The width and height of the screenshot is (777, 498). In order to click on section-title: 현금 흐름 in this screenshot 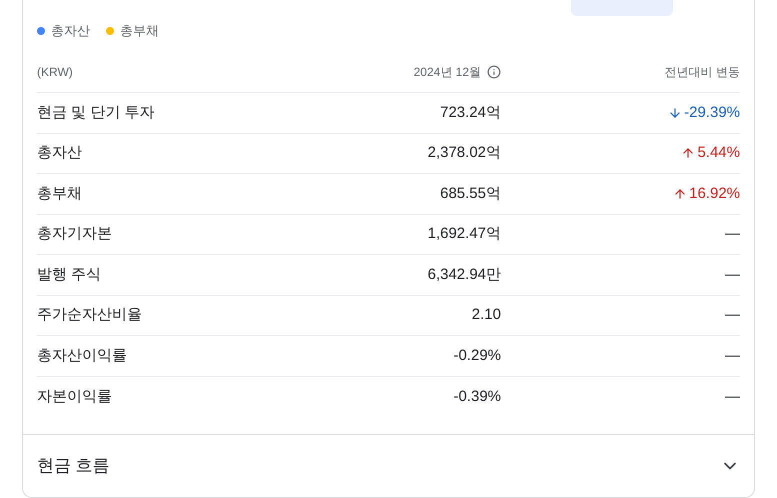, I will do `click(73, 465)`.